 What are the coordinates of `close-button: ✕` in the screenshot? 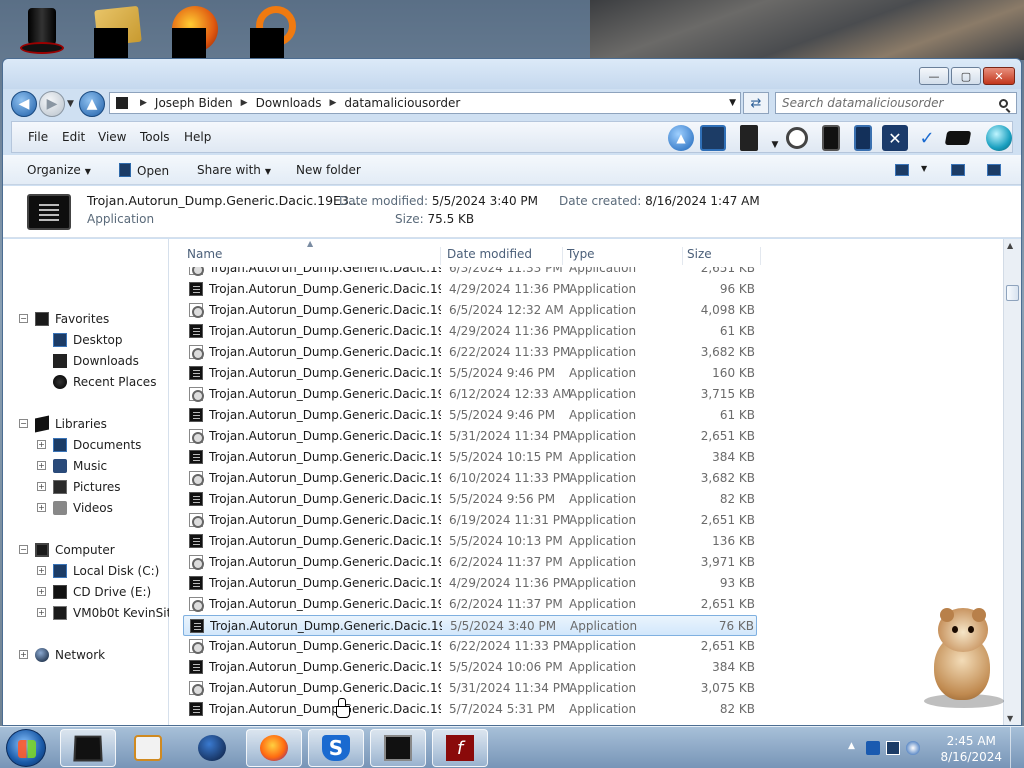 It's located at (999, 76).